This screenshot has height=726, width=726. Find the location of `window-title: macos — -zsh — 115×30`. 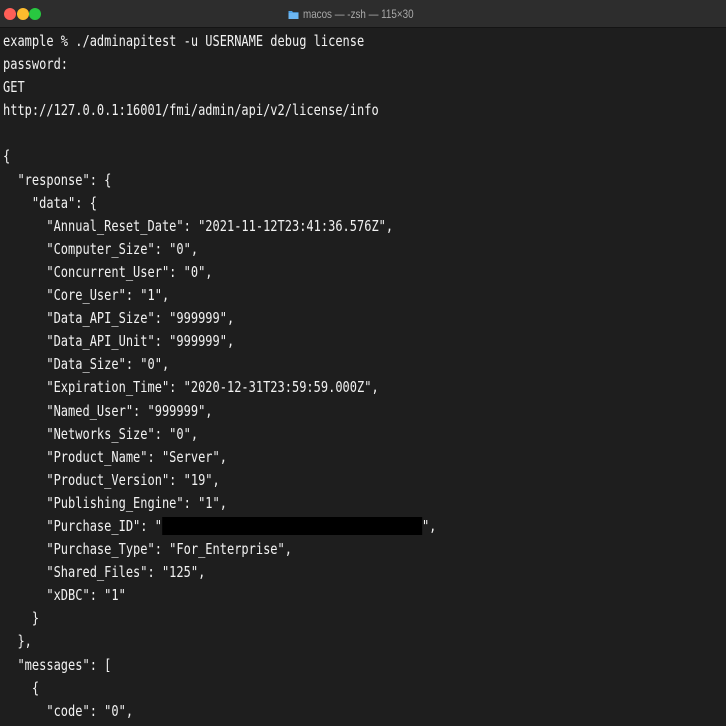

window-title: macos — -zsh — 115×30 is located at coordinates (363, 14).